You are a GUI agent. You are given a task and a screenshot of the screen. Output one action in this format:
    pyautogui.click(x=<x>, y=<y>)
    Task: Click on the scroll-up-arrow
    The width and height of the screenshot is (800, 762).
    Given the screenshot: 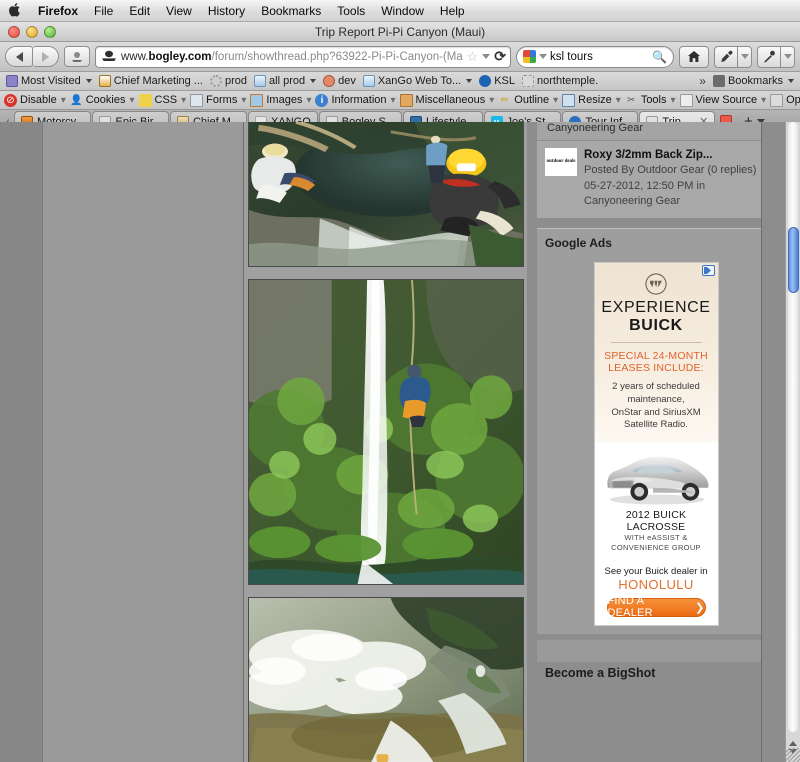 What is the action you would take?
    pyautogui.click(x=793, y=743)
    